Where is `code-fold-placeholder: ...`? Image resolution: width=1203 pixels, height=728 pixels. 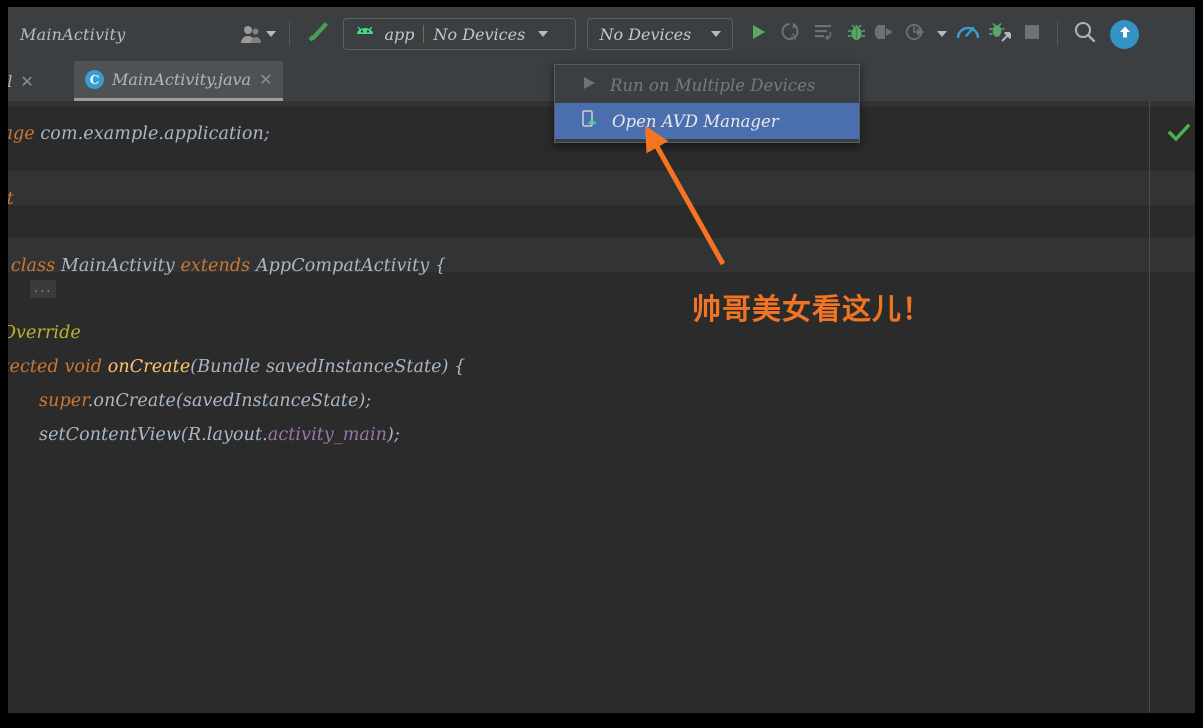
code-fold-placeholder: ... is located at coordinates (43, 289).